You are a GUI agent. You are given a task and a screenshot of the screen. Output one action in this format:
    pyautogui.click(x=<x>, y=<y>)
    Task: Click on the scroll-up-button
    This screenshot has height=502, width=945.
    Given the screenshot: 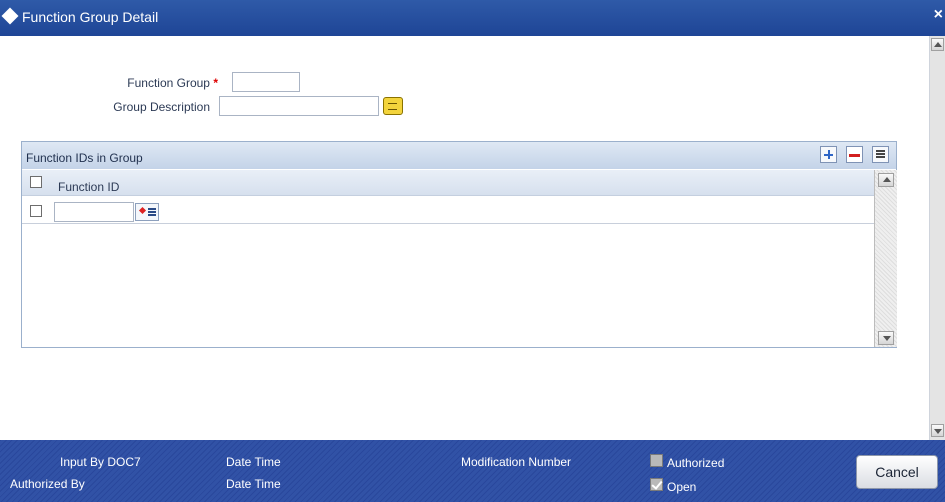 What is the action you would take?
    pyautogui.click(x=937, y=44)
    